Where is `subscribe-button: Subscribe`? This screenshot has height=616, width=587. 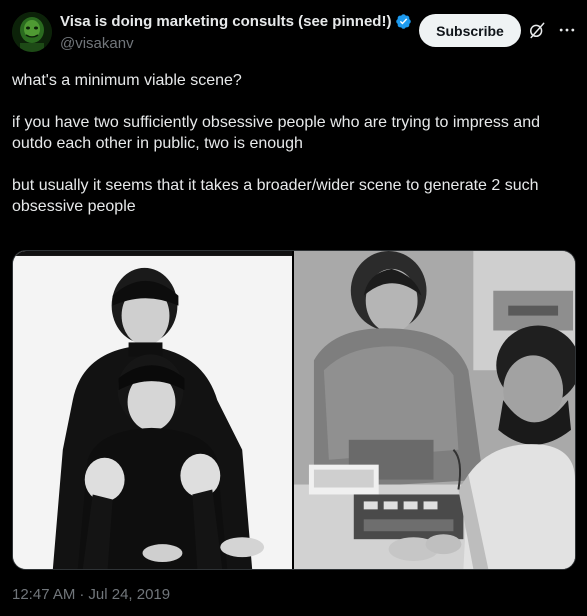
subscribe-button: Subscribe is located at coordinates (470, 30).